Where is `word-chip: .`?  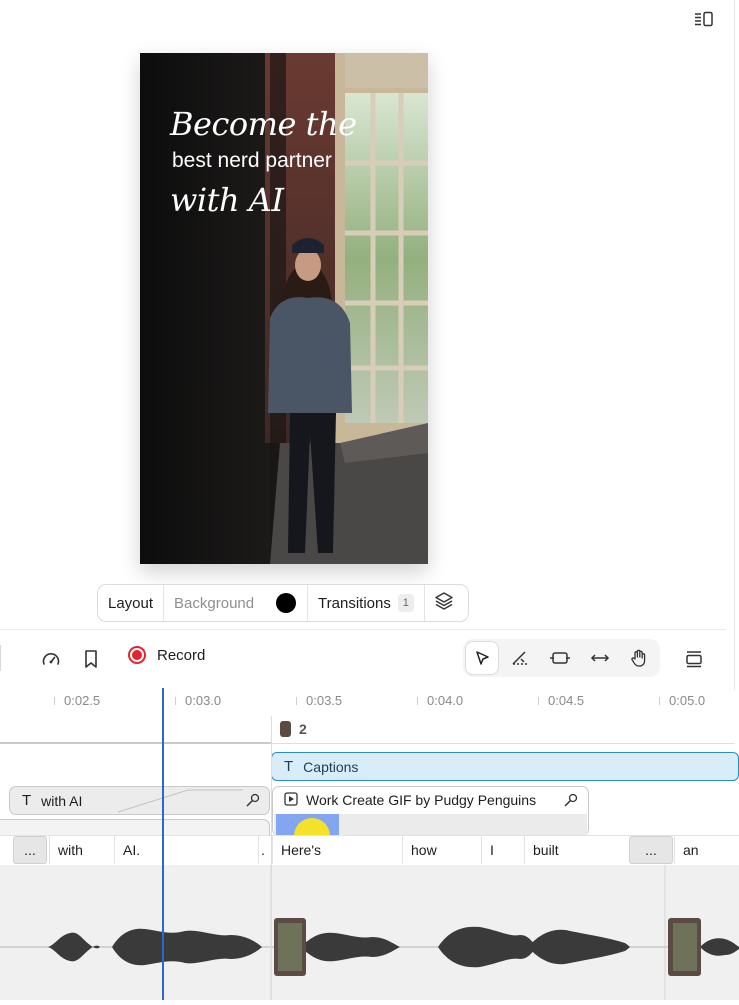
word-chip: . is located at coordinates (264, 850).